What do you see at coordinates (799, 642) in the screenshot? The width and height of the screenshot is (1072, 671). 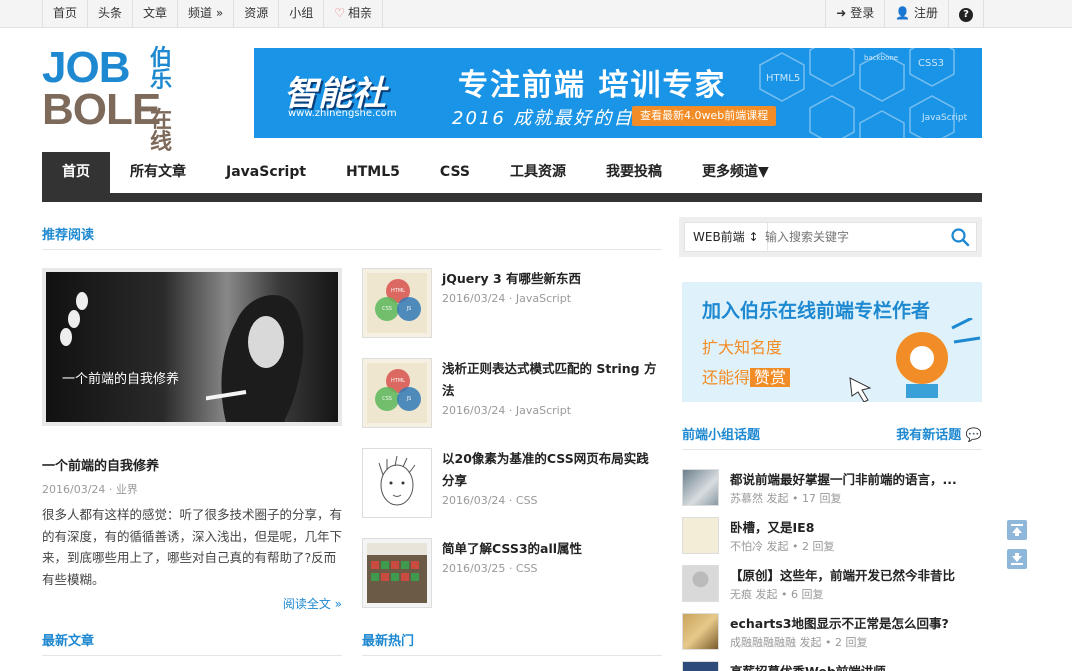 I see `topic-meta: 成融融融融融 发起 • 2 回复` at bounding box center [799, 642].